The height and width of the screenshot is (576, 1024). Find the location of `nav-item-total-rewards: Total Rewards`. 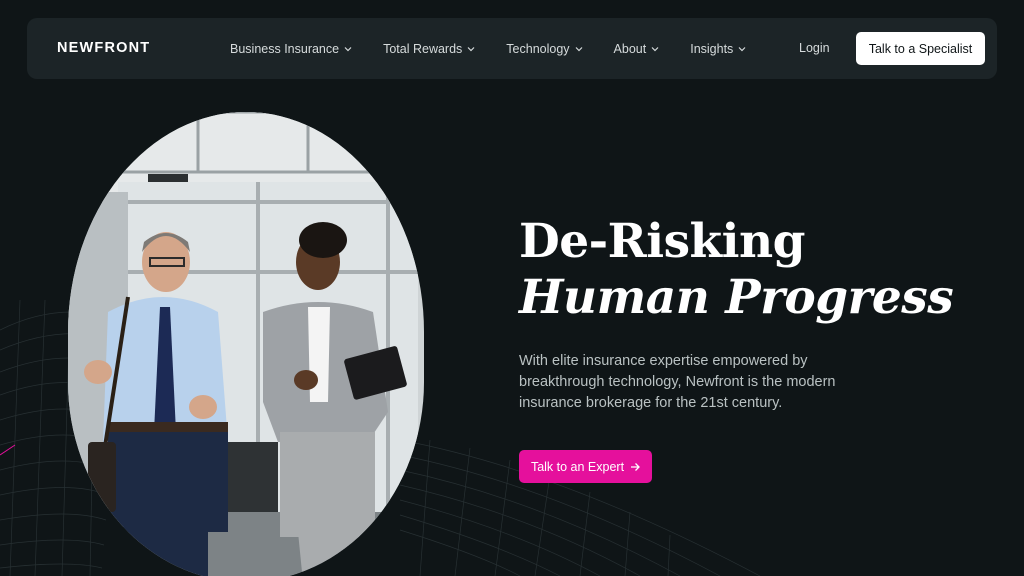

nav-item-total-rewards: Total Rewards is located at coordinates (429, 49).